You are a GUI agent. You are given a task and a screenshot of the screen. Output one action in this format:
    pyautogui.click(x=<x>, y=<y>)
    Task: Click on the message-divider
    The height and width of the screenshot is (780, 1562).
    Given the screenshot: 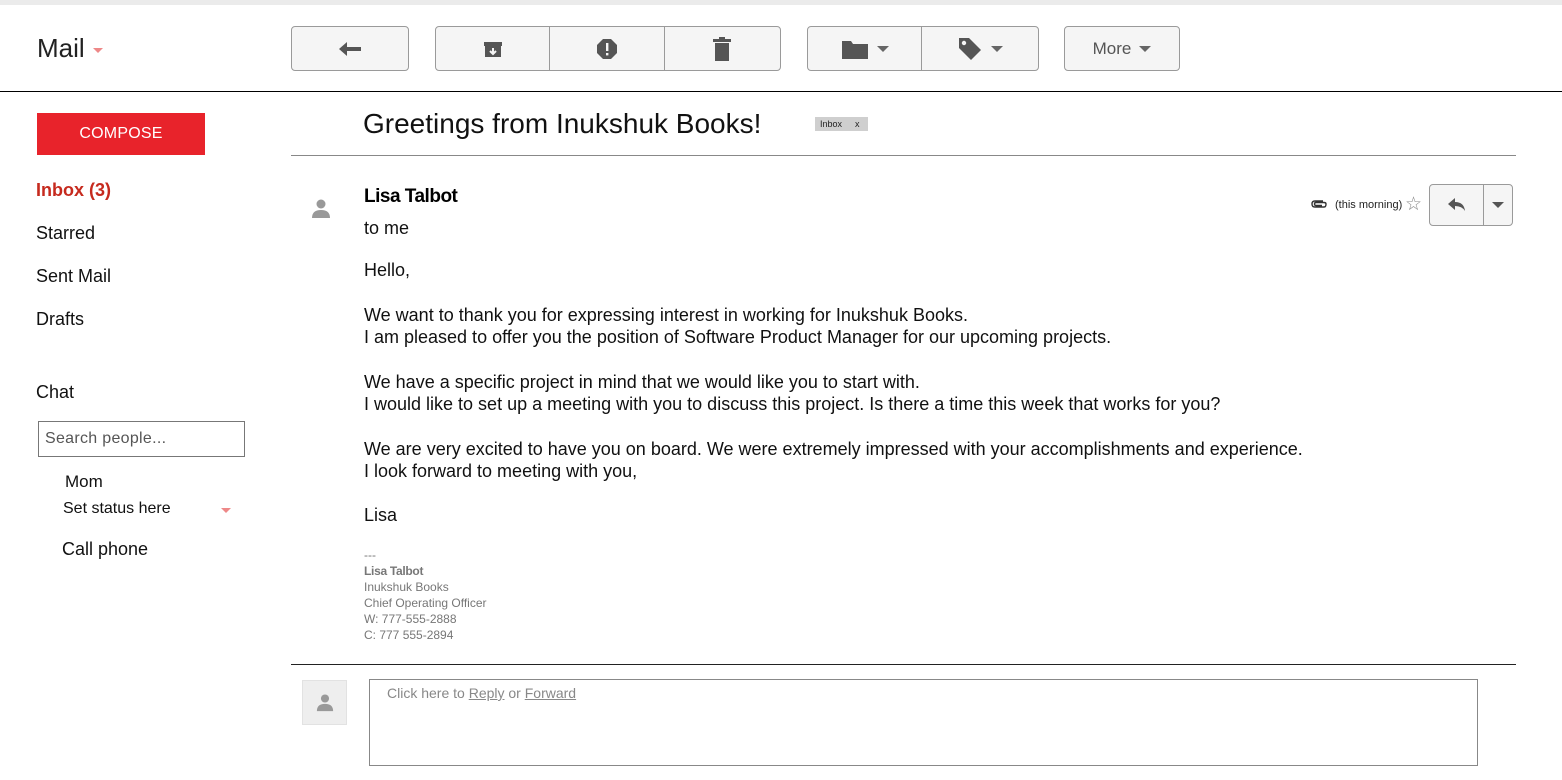 What is the action you would take?
    pyautogui.click(x=903, y=664)
    